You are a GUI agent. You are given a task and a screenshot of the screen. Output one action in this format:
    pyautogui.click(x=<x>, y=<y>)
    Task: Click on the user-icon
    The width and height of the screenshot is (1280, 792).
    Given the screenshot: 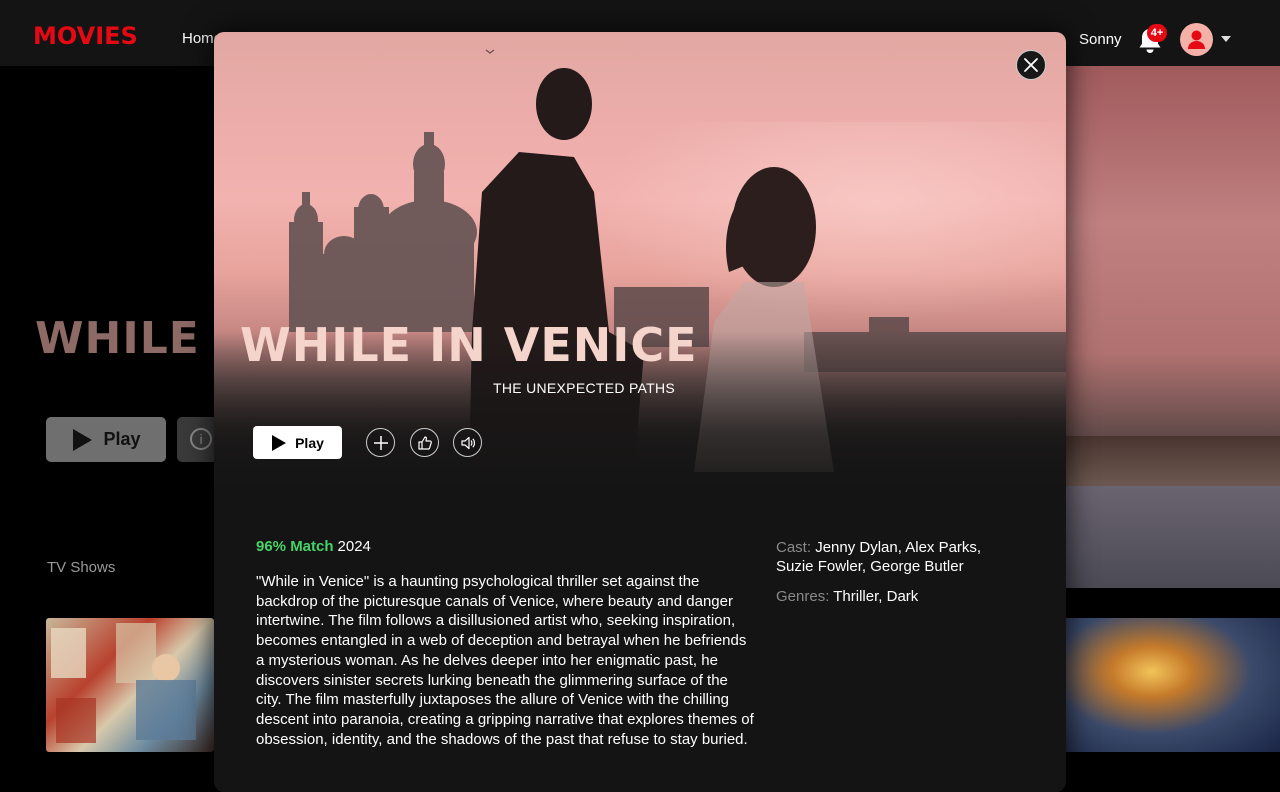 What is the action you would take?
    pyautogui.click(x=1196, y=39)
    